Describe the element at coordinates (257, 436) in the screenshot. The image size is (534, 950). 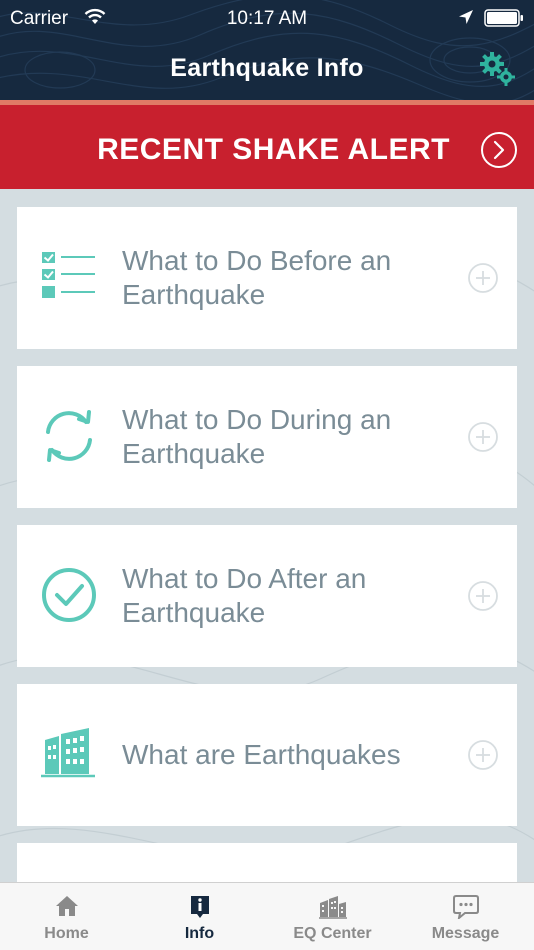
I see `card-label: What to Do During an Earthquake` at that location.